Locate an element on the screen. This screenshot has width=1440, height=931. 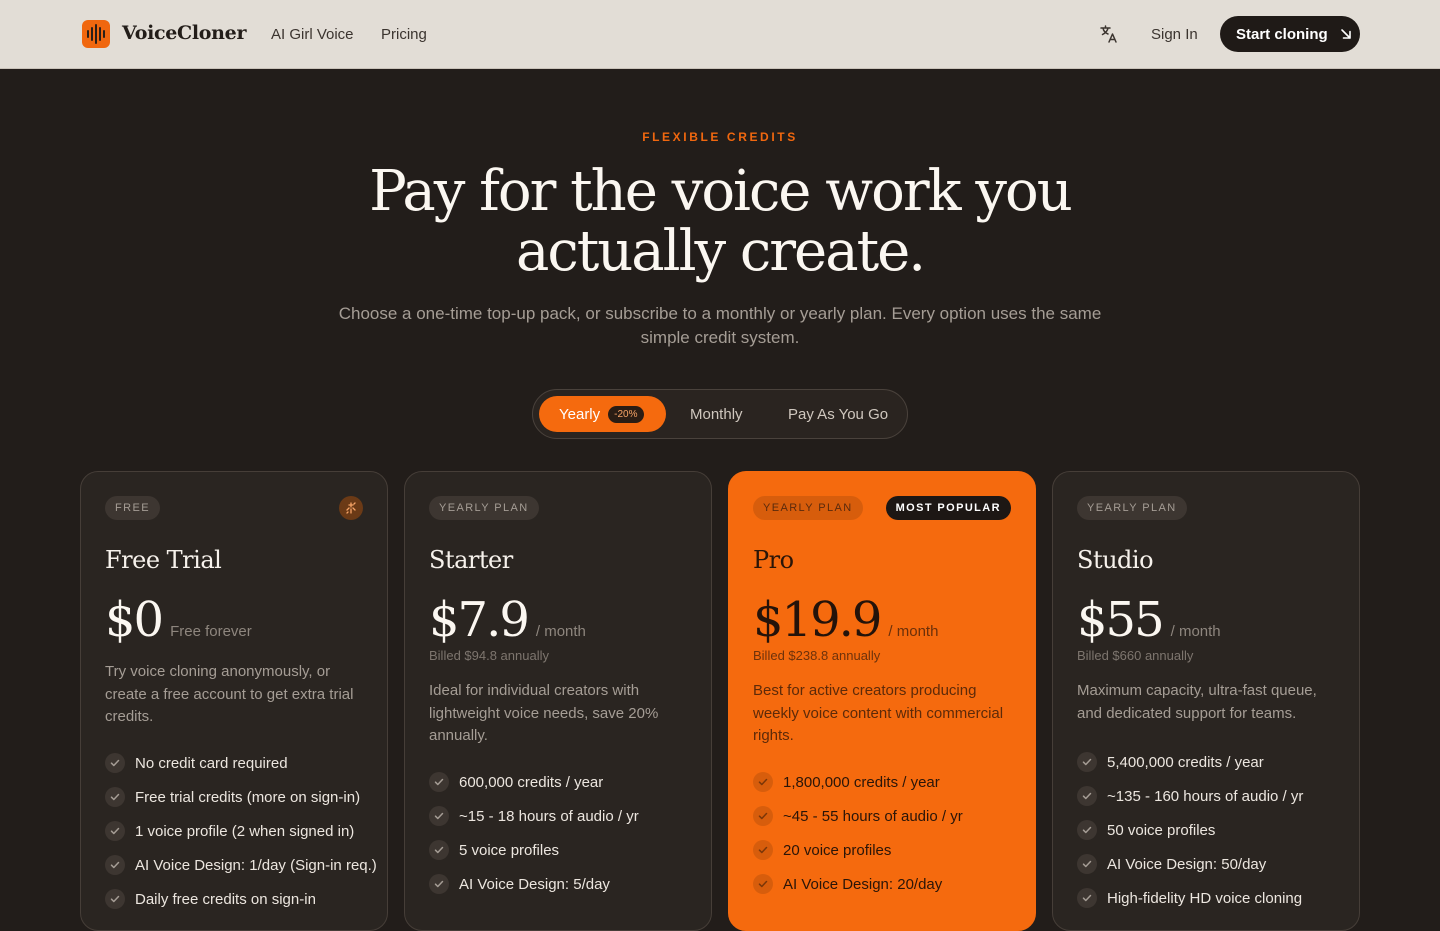
billing-toggle: Yearly -20% Monthly Pay As You Go is located at coordinates (720, 414).